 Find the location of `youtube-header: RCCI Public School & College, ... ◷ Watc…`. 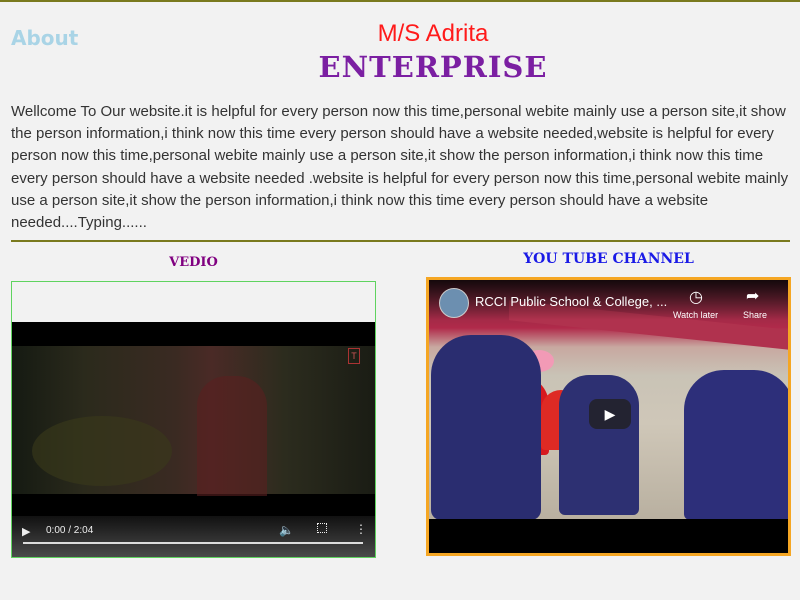

youtube-header: RCCI Public School & College, ... ◷ Watc… is located at coordinates (608, 300).